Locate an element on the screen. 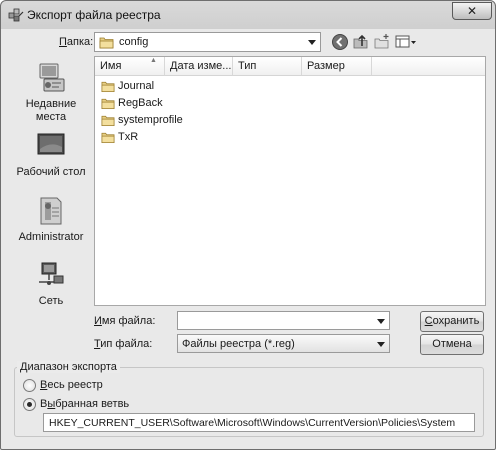 The image size is (496, 450). radio-selected-branch is located at coordinates (29, 404).